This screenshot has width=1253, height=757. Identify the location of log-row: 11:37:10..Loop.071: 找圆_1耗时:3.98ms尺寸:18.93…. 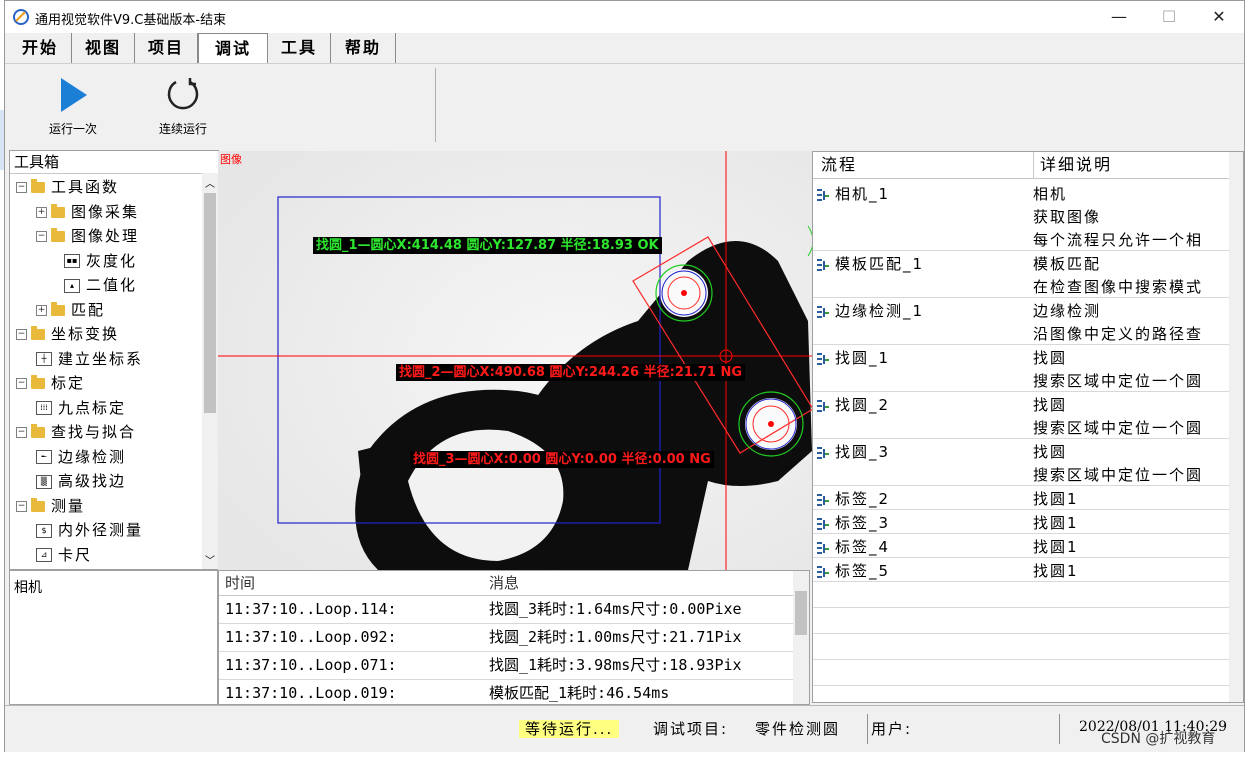
(514, 666).